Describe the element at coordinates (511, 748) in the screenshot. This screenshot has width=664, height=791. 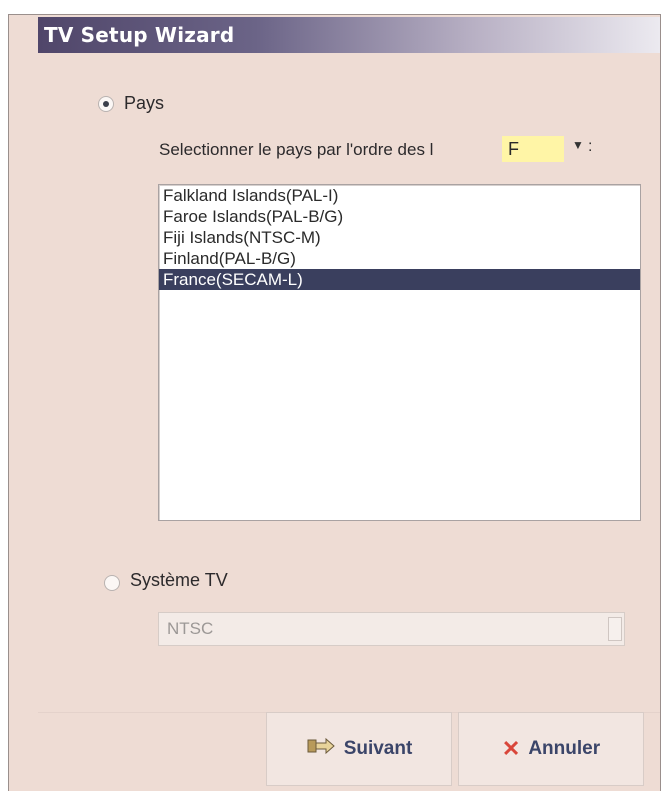
I see `close-icon: ✕` at that location.